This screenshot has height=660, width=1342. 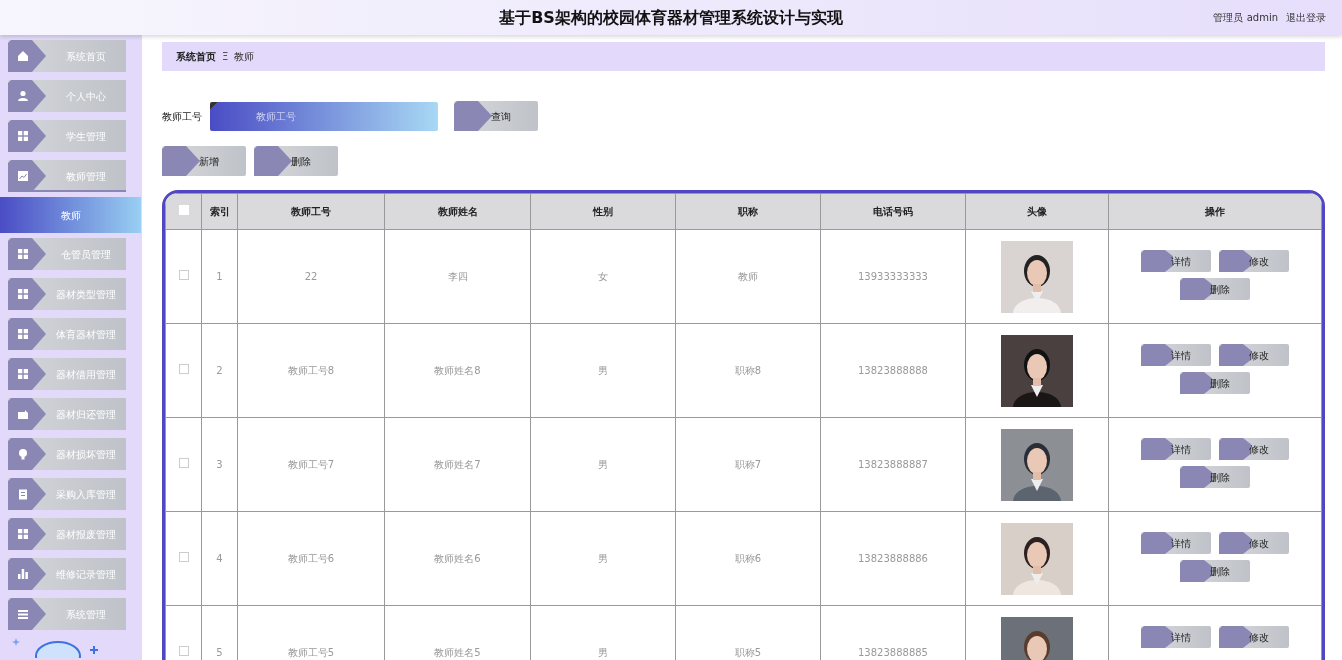 I want to click on breadcrumb-current: 教师, so click(x=244, y=57).